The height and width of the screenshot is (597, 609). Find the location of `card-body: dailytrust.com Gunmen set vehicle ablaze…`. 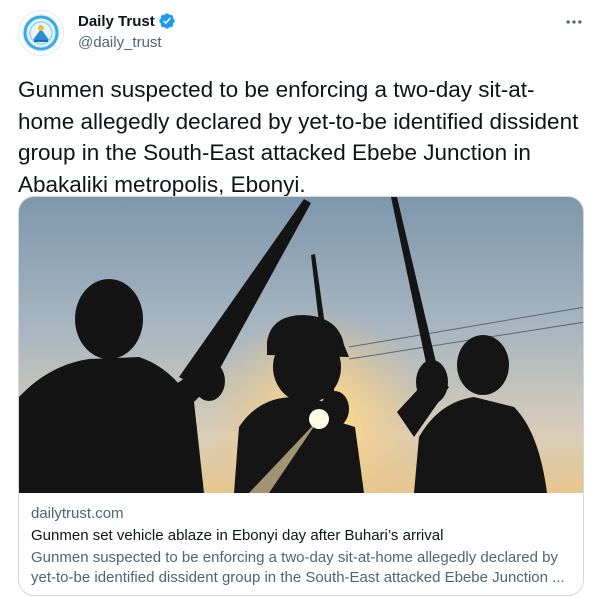

card-body: dailytrust.com Gunmen set vehicle ablaze… is located at coordinates (303, 546).